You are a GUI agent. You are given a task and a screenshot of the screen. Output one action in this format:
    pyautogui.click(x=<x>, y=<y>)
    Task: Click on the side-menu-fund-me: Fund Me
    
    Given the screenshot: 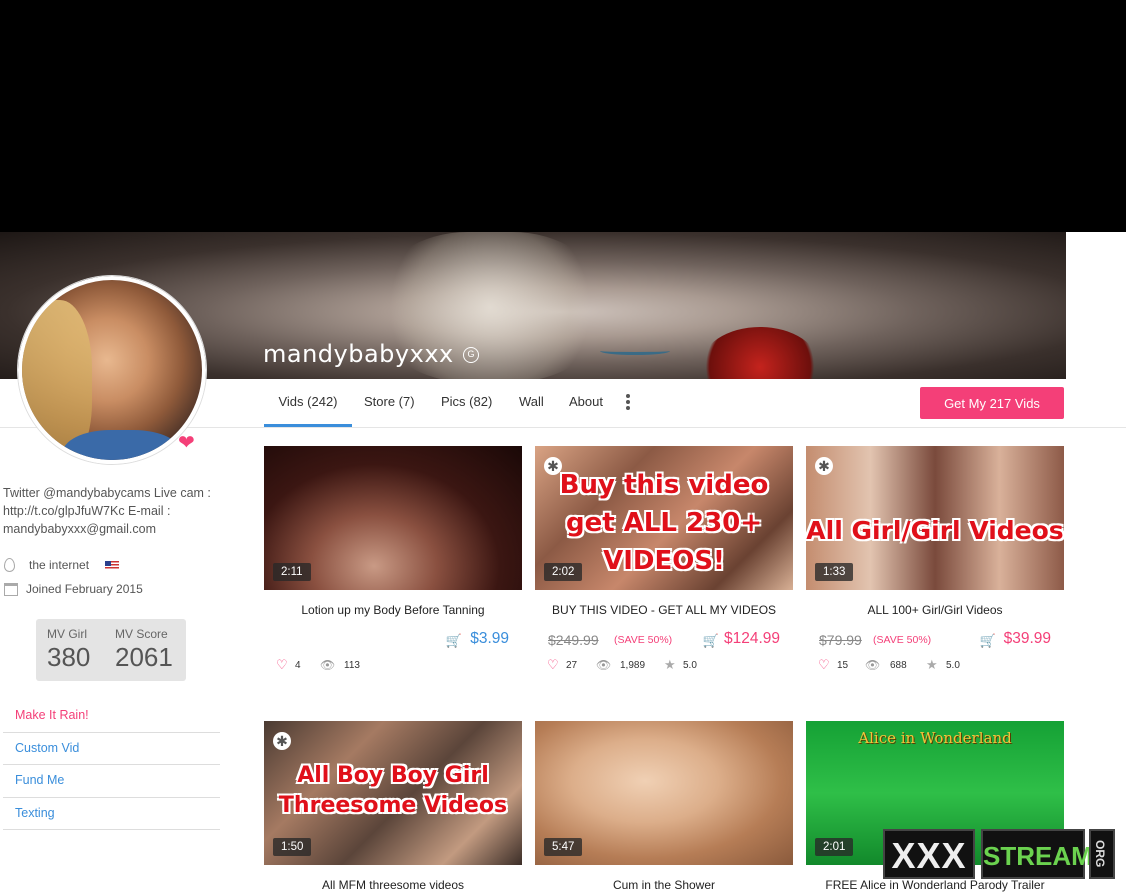 What is the action you would take?
    pyautogui.click(x=111, y=781)
    